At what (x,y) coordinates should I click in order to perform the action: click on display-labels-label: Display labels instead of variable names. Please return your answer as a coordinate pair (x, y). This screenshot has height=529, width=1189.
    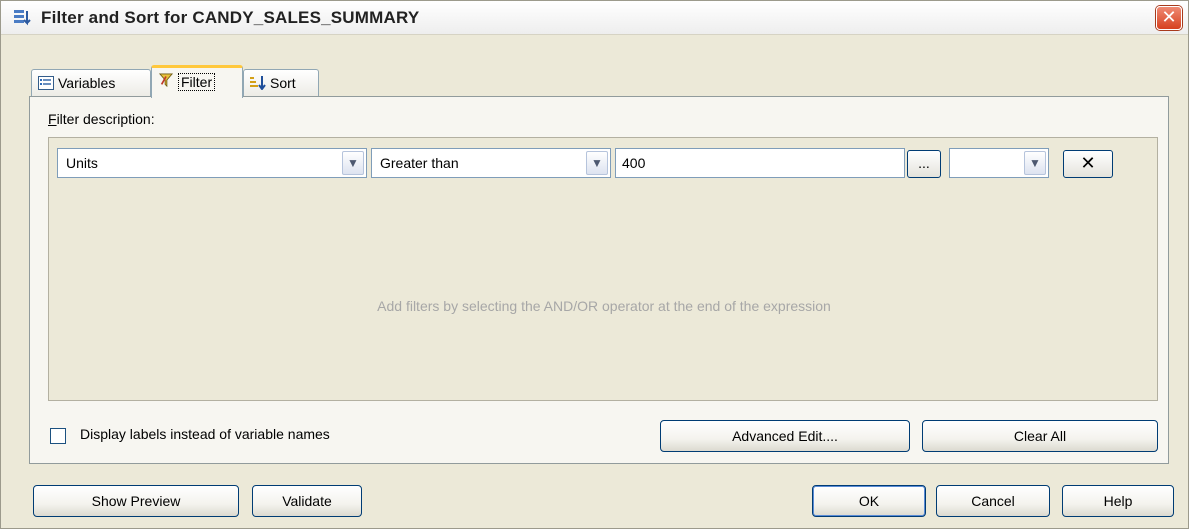
    Looking at the image, I should click on (205, 434).